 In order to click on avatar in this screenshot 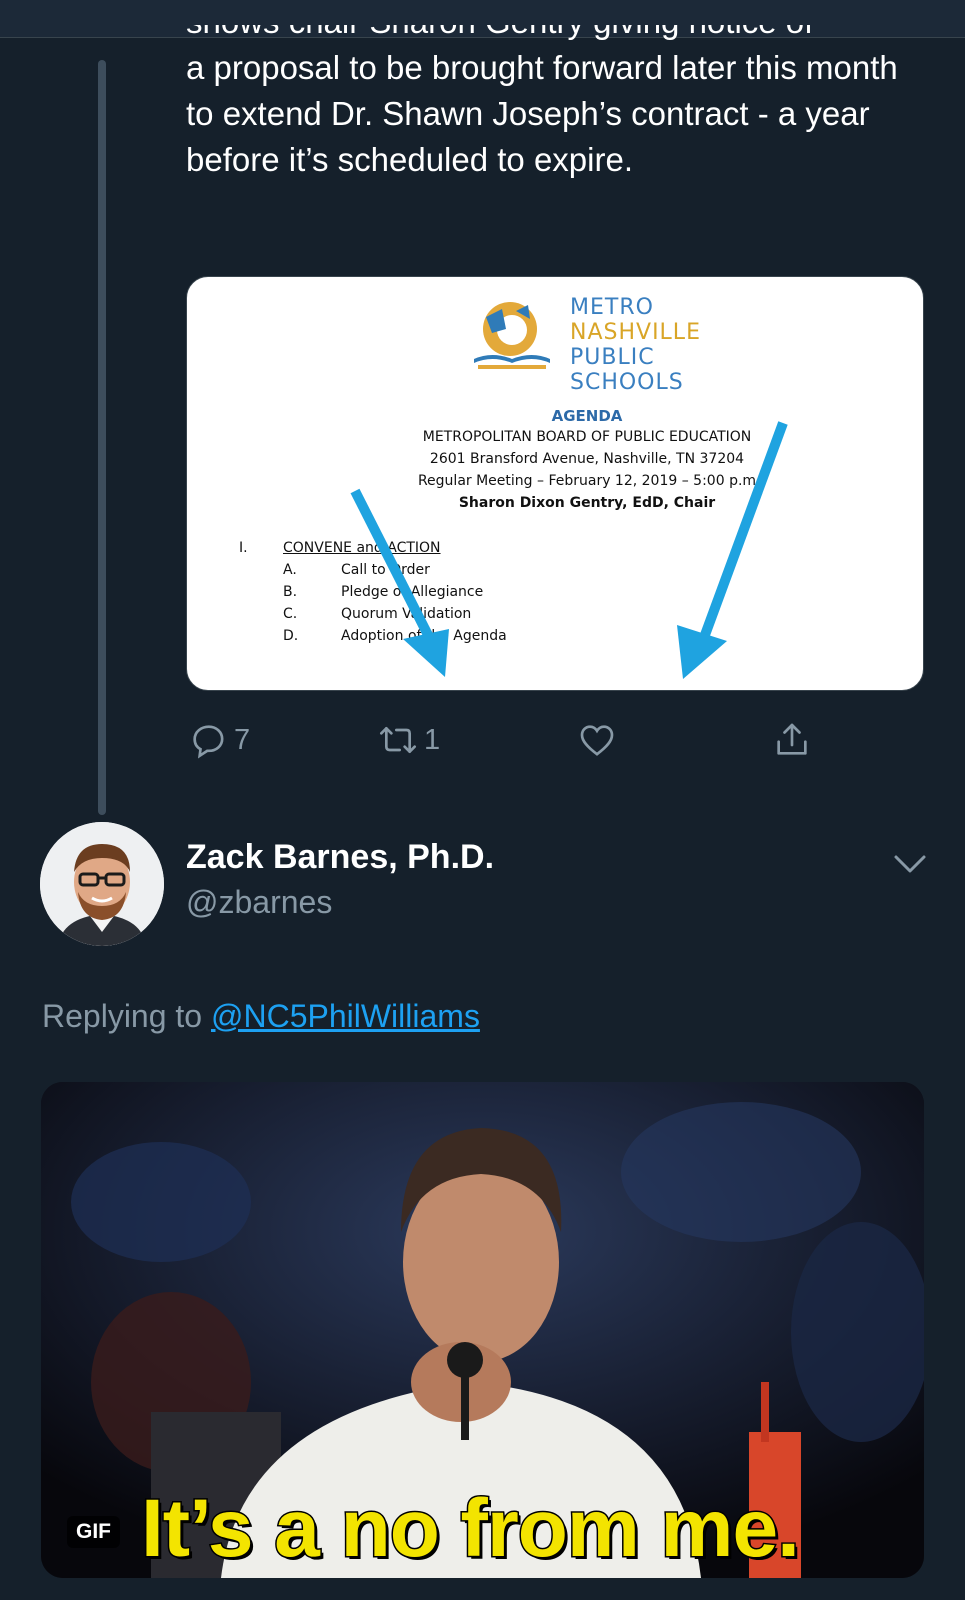, I will do `click(102, 884)`.